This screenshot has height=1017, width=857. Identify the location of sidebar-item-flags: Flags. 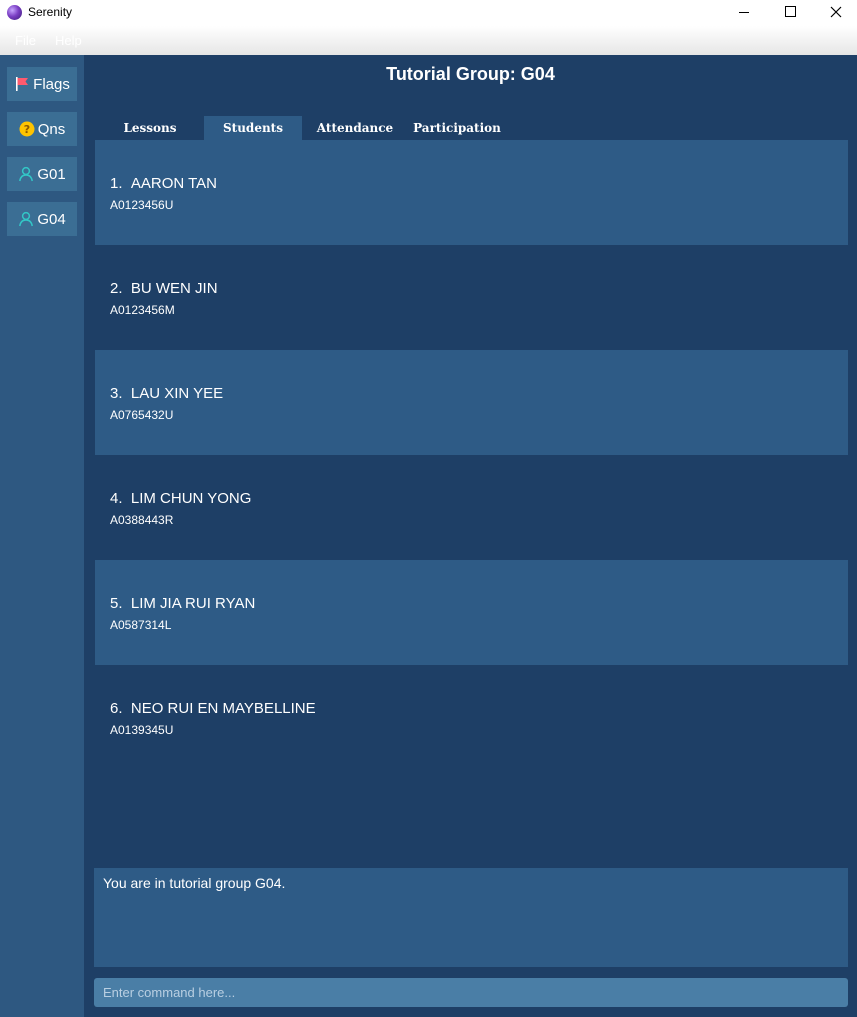
(42, 84).